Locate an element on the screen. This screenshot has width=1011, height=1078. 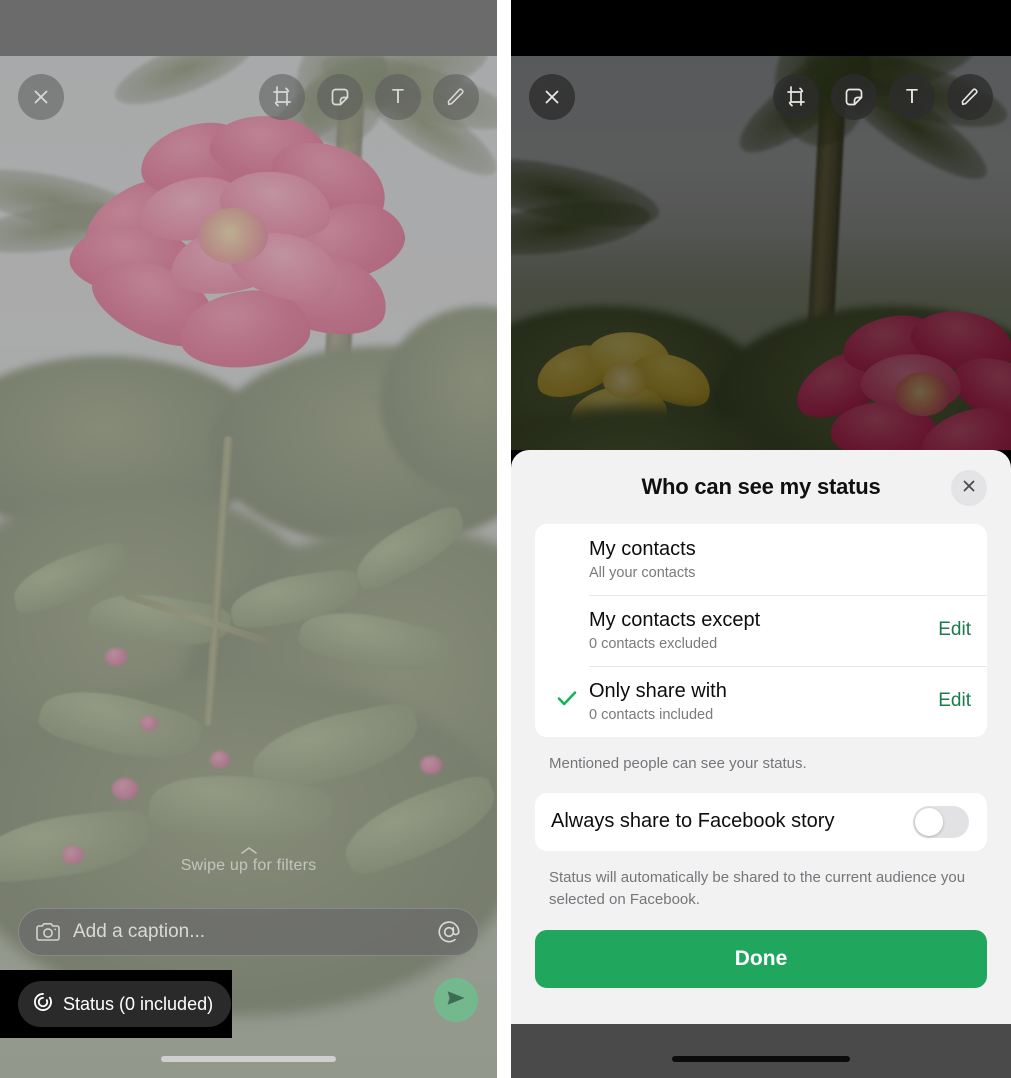
status-chip-label: Status (0 included) is located at coordinates (138, 1003).